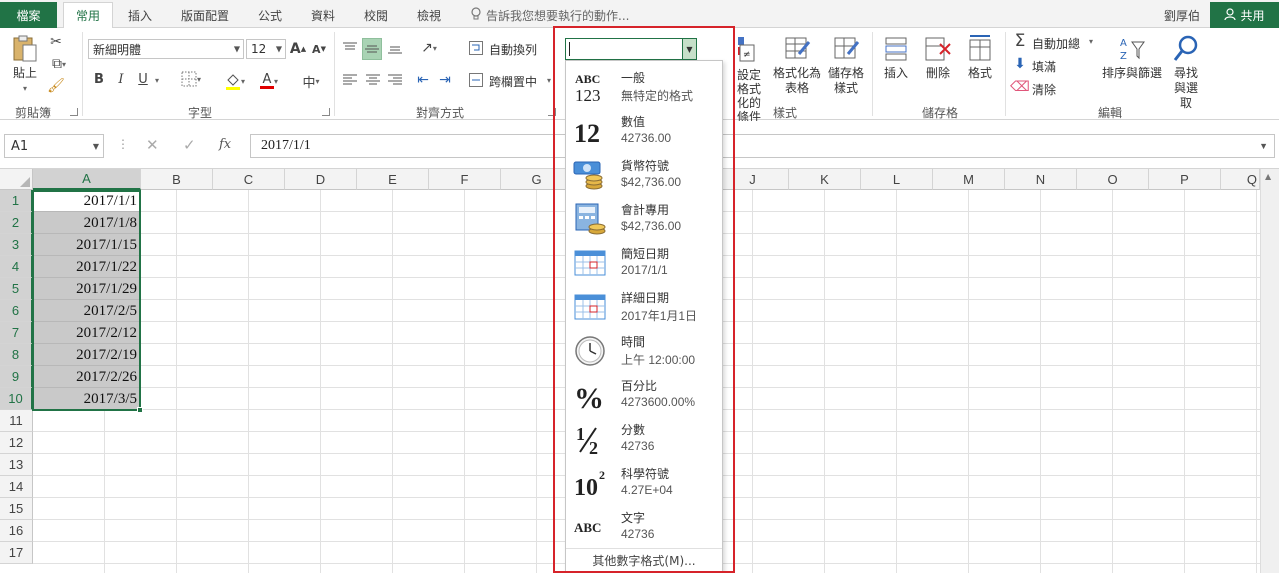  Describe the element at coordinates (429, 48) in the screenshot. I see `orientation-icon: ↗ ▾` at that location.